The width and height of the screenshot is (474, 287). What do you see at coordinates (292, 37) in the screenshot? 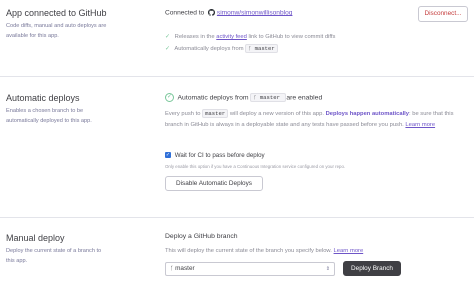
I see `releases-text-2: link to GitHub to view commit diffs` at bounding box center [292, 37].